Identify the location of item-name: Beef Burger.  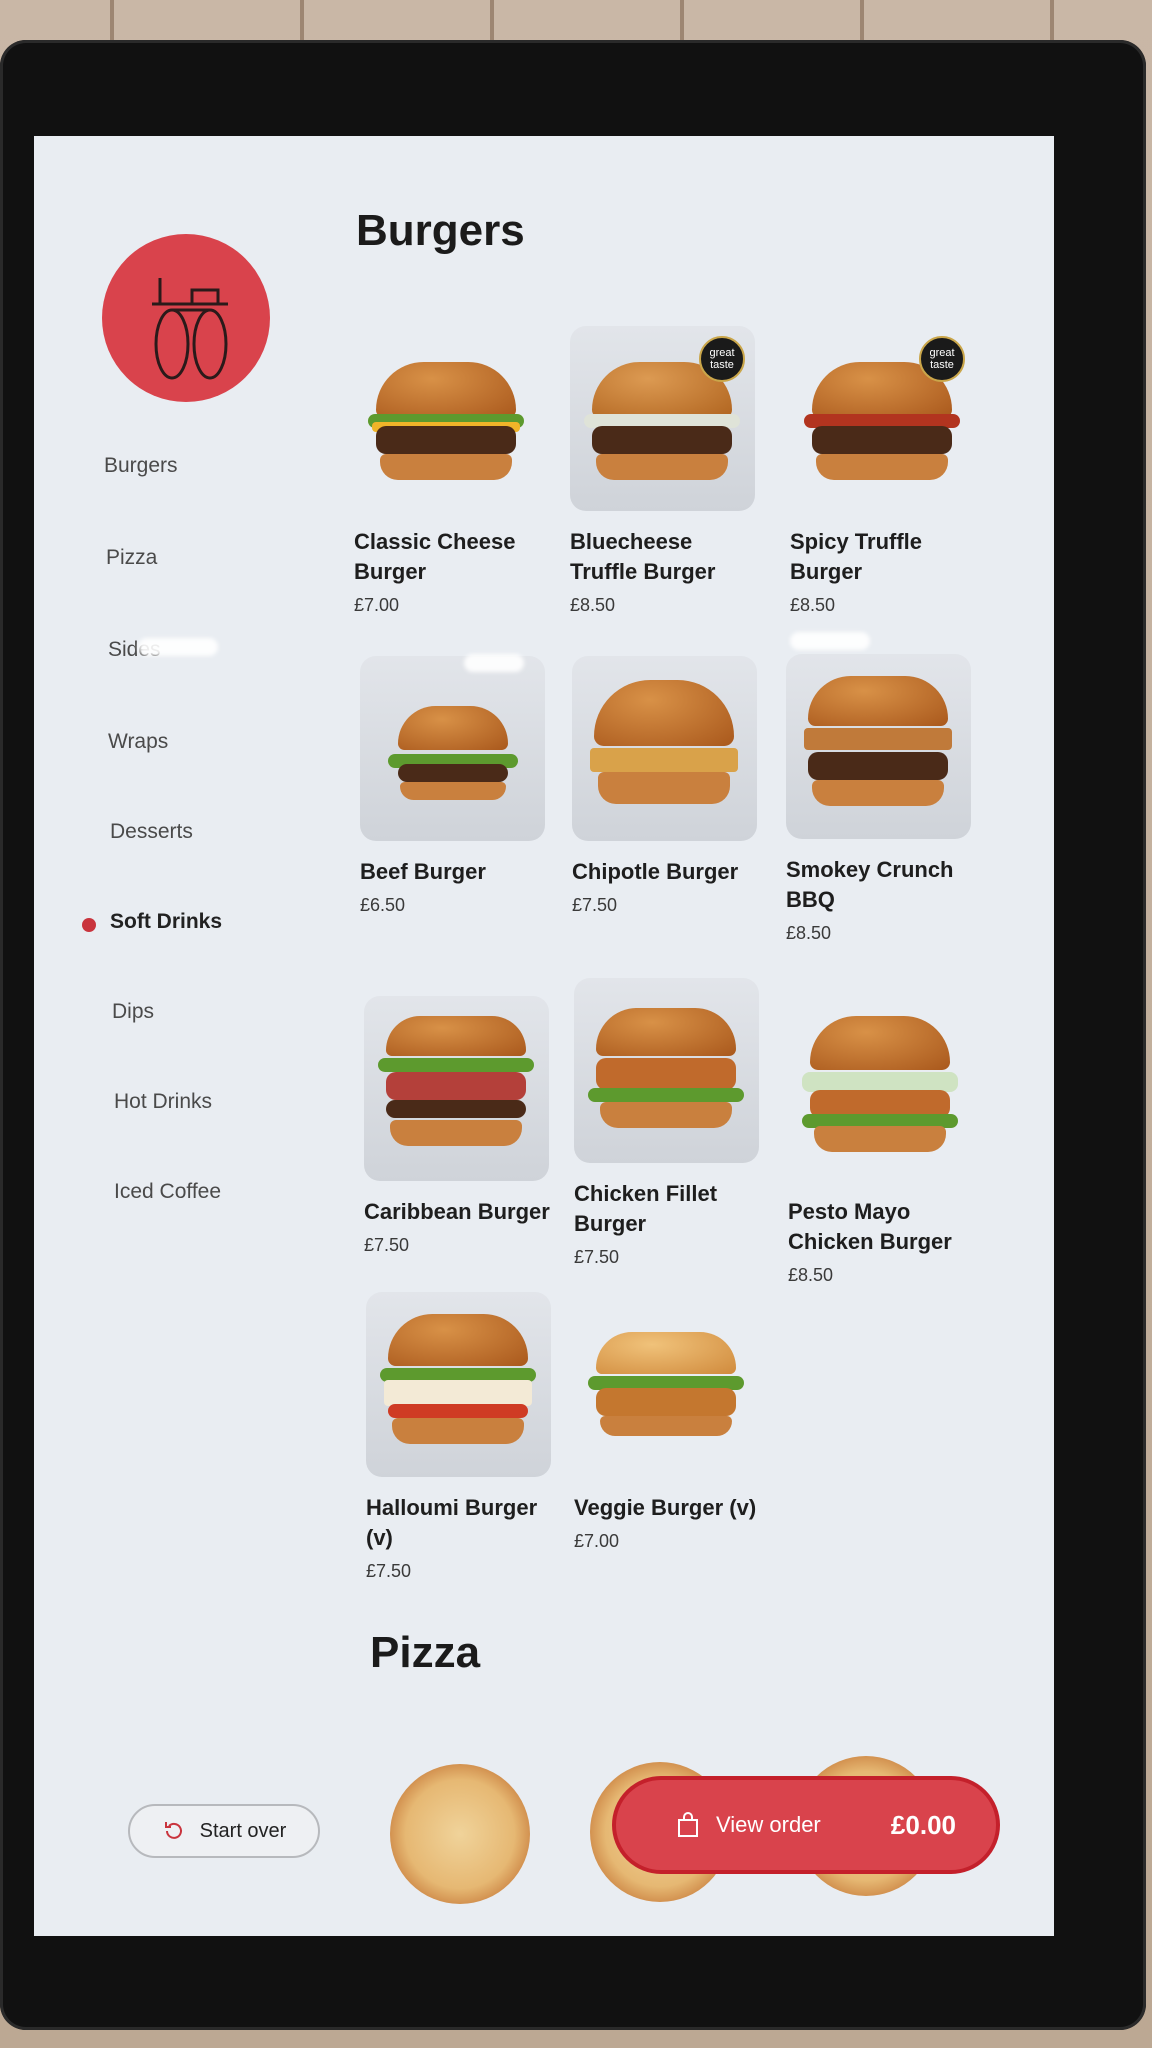
(423, 871).